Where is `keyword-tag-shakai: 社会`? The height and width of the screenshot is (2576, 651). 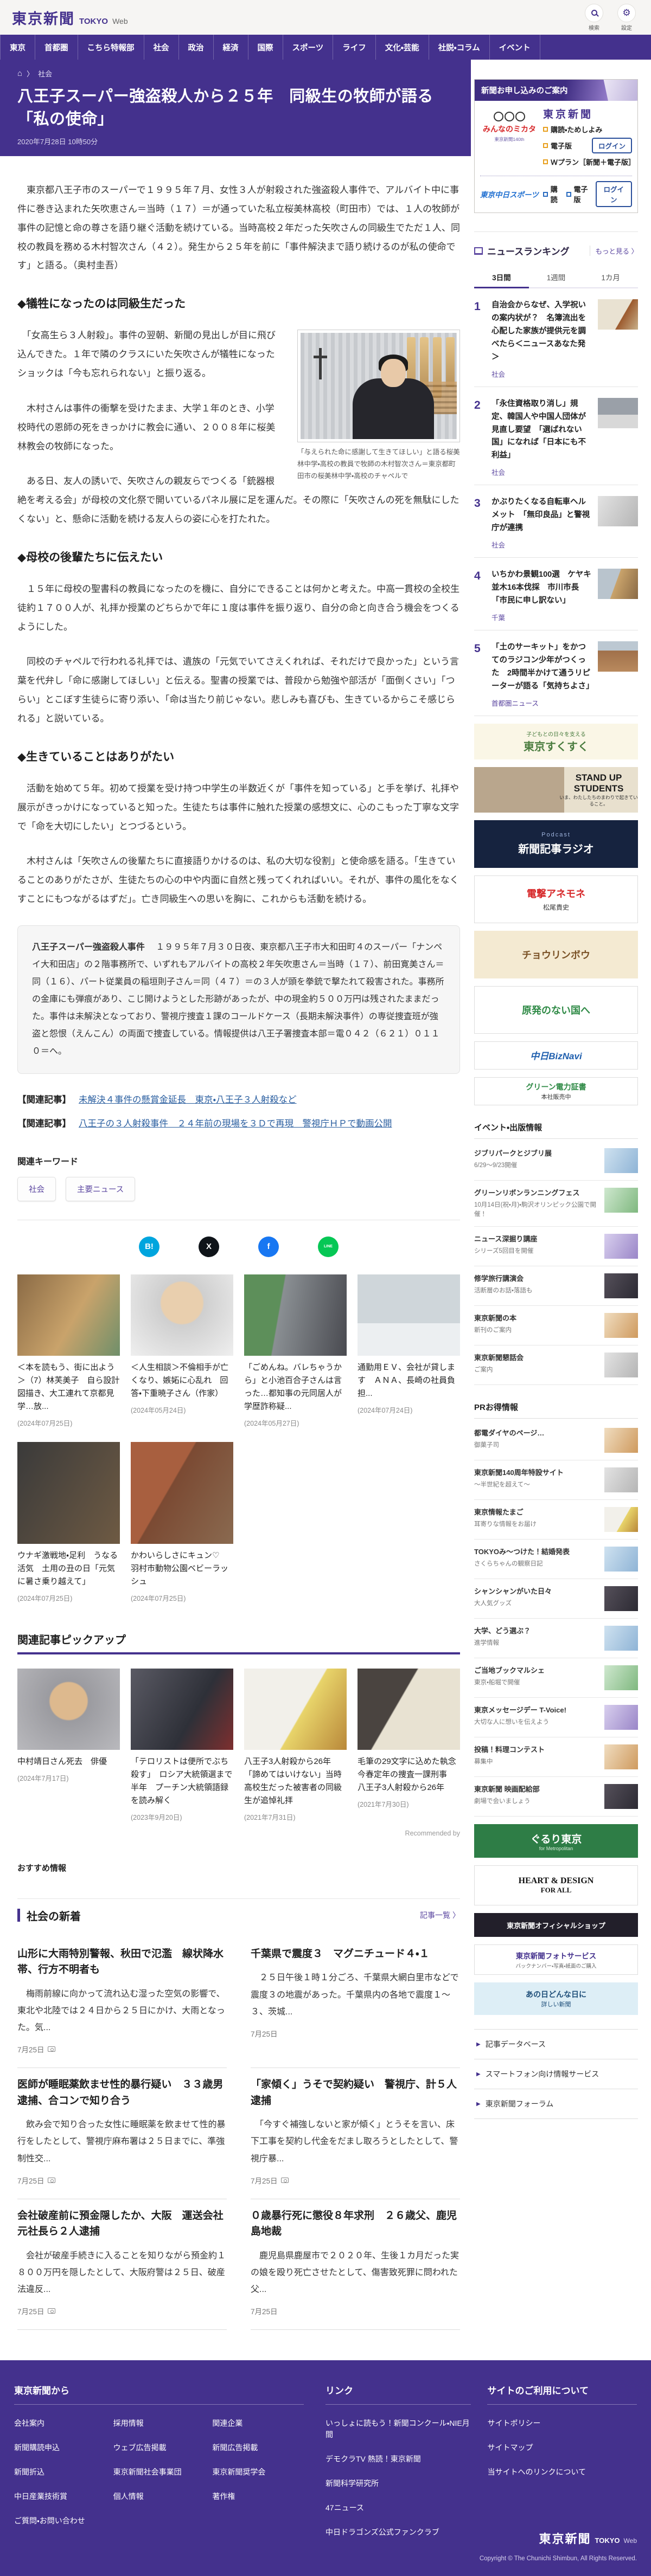 keyword-tag-shakai: 社会 is located at coordinates (36, 1188).